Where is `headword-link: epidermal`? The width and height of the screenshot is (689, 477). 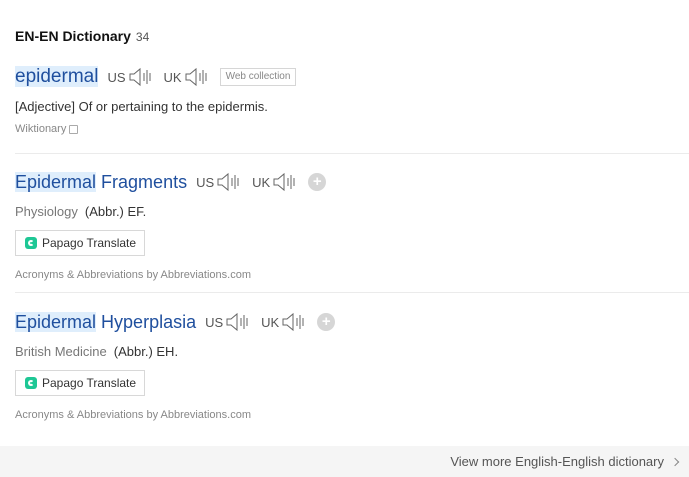 headword-link: epidermal is located at coordinates (57, 77).